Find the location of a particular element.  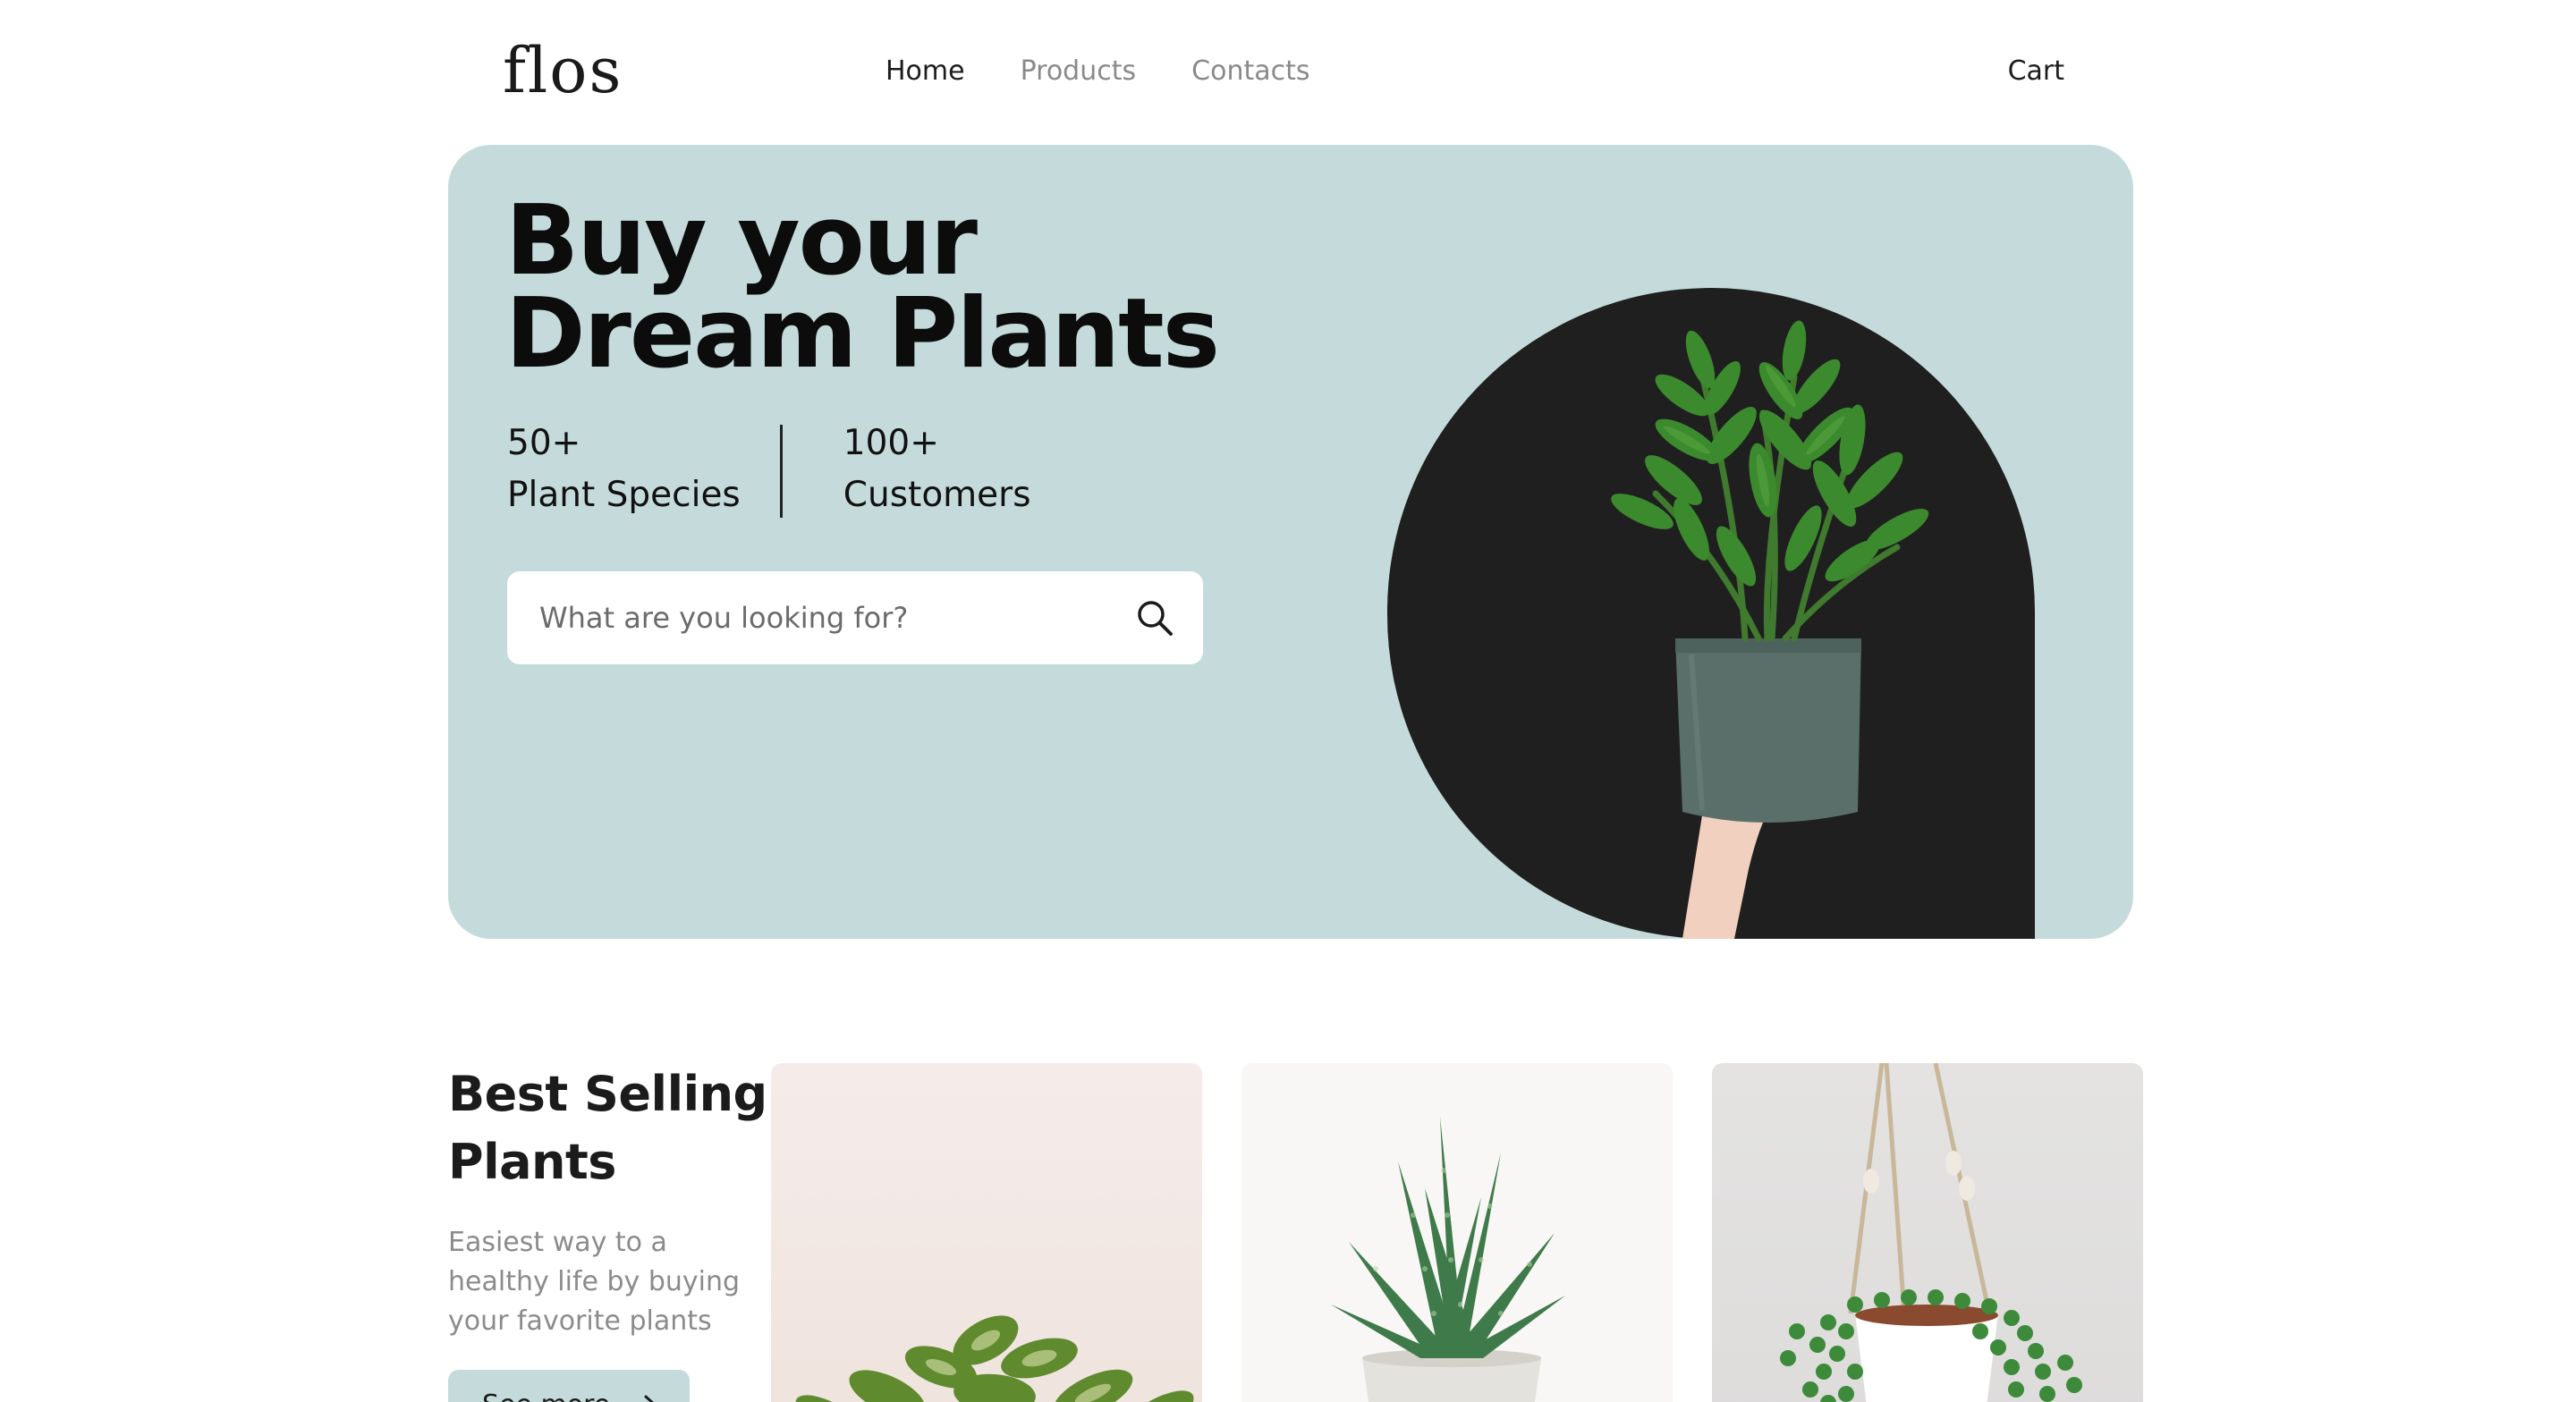

stat-plant-species: 50+ Plant Species is located at coordinates (624, 469).